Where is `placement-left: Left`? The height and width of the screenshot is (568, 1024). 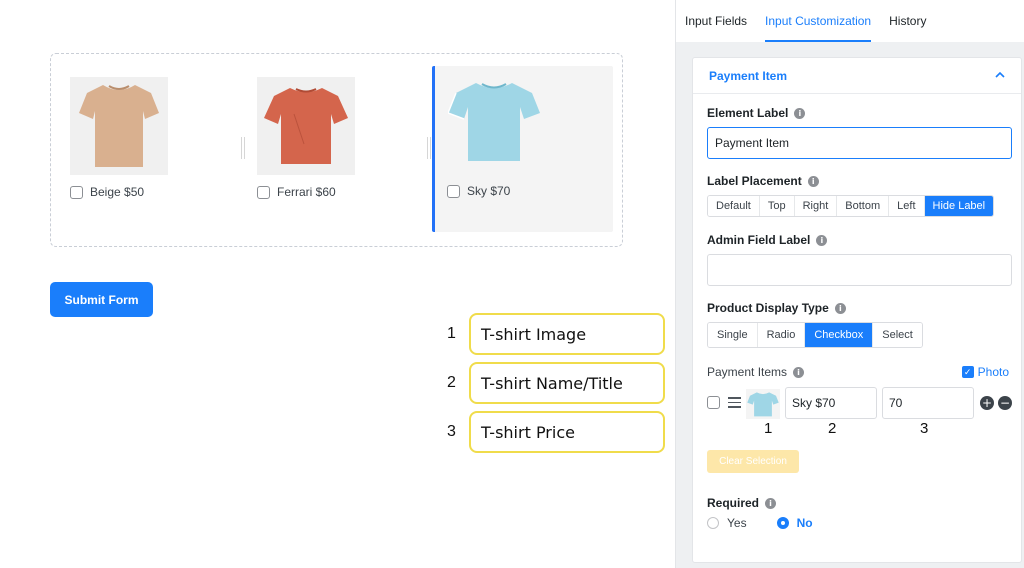
placement-left: Left is located at coordinates (907, 206).